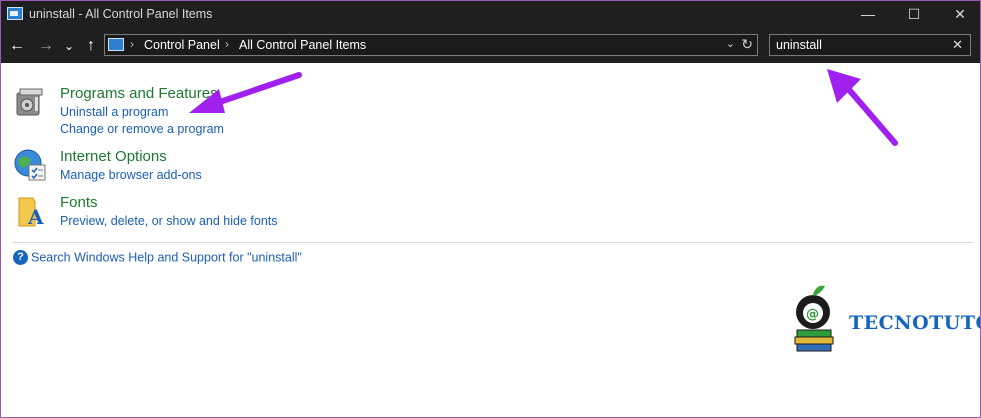  I want to click on forward-button: →, so click(46, 46).